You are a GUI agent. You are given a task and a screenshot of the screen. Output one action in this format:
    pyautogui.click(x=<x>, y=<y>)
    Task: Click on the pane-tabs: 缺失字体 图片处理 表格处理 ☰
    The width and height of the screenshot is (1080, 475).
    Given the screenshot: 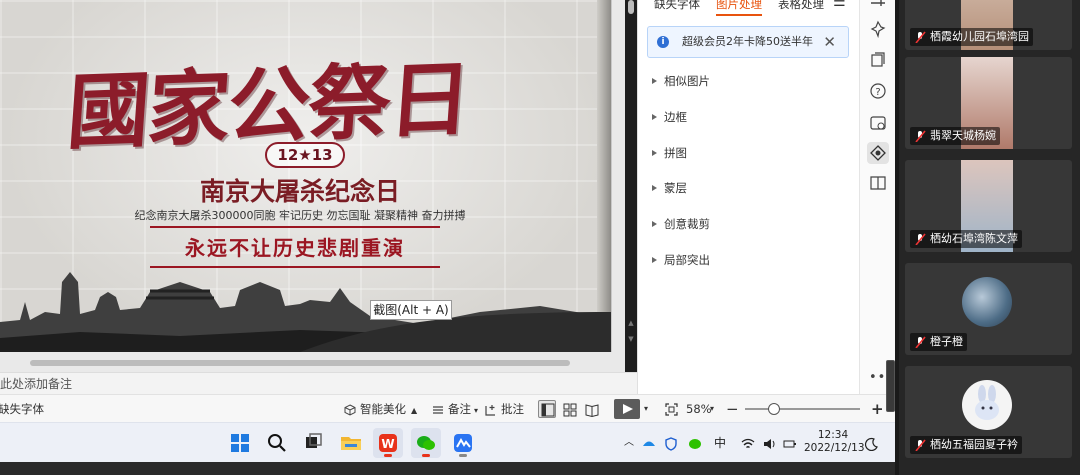 What is the action you would take?
    pyautogui.click(x=749, y=9)
    